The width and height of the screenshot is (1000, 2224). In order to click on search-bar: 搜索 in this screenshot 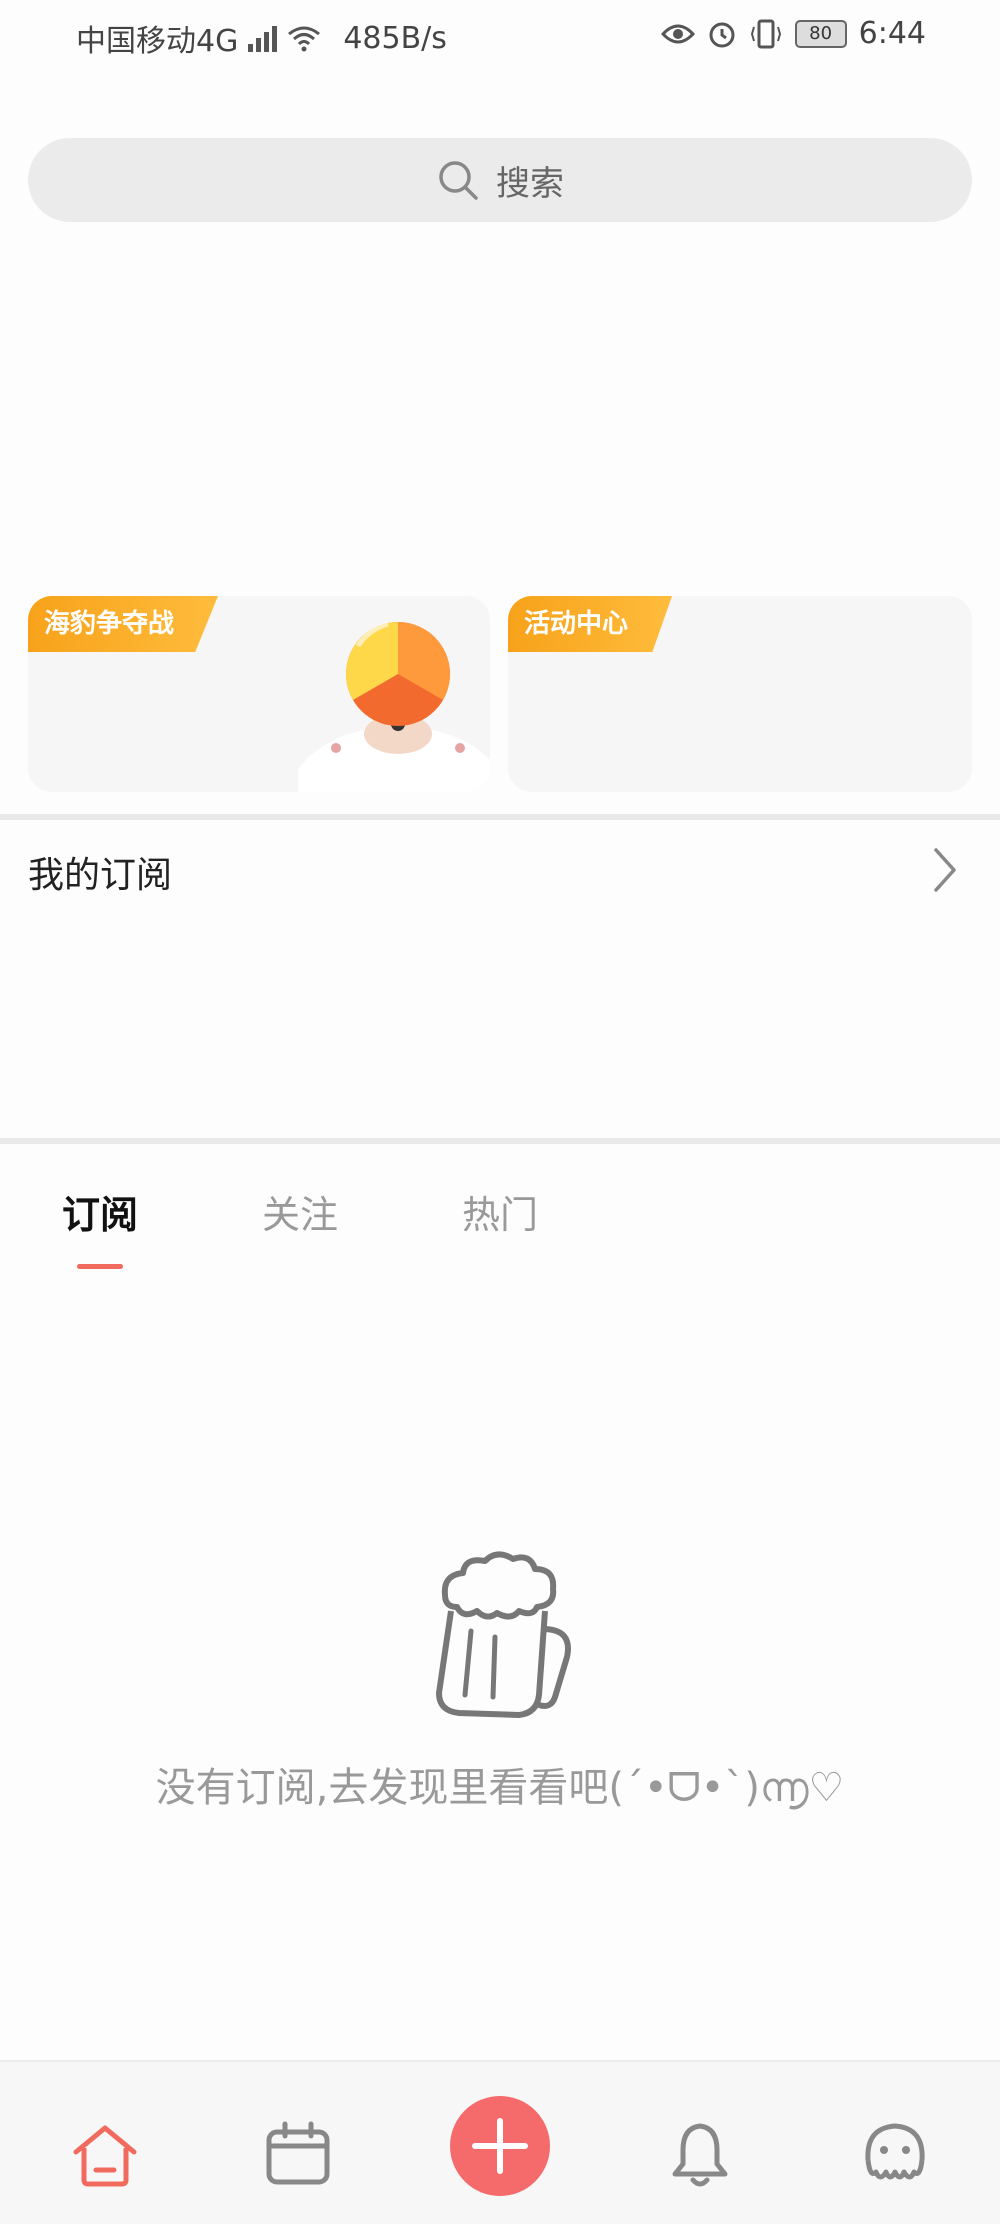, I will do `click(500, 180)`.